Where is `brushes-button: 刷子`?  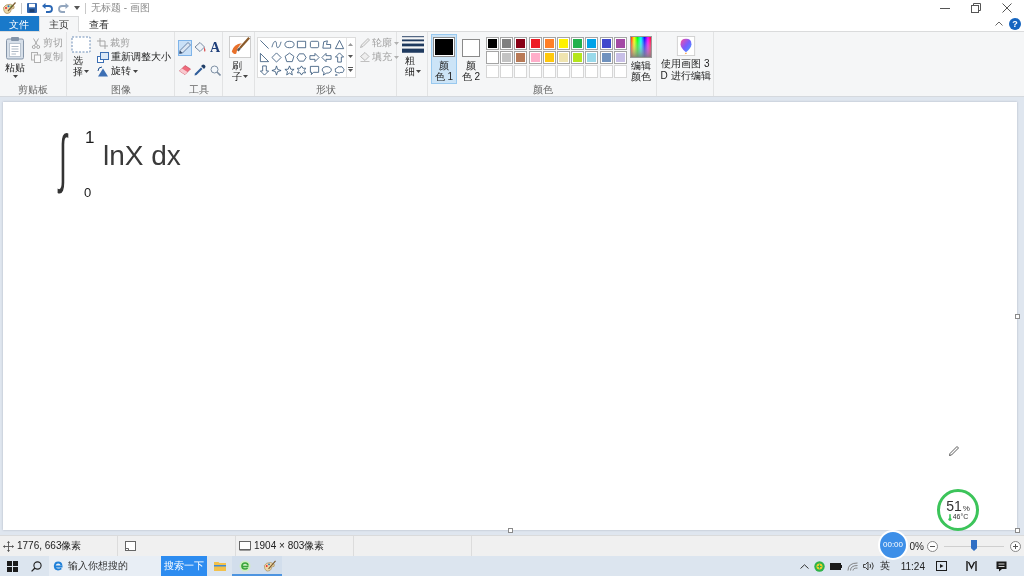
brushes-button: 刷子 is located at coordinates (240, 59).